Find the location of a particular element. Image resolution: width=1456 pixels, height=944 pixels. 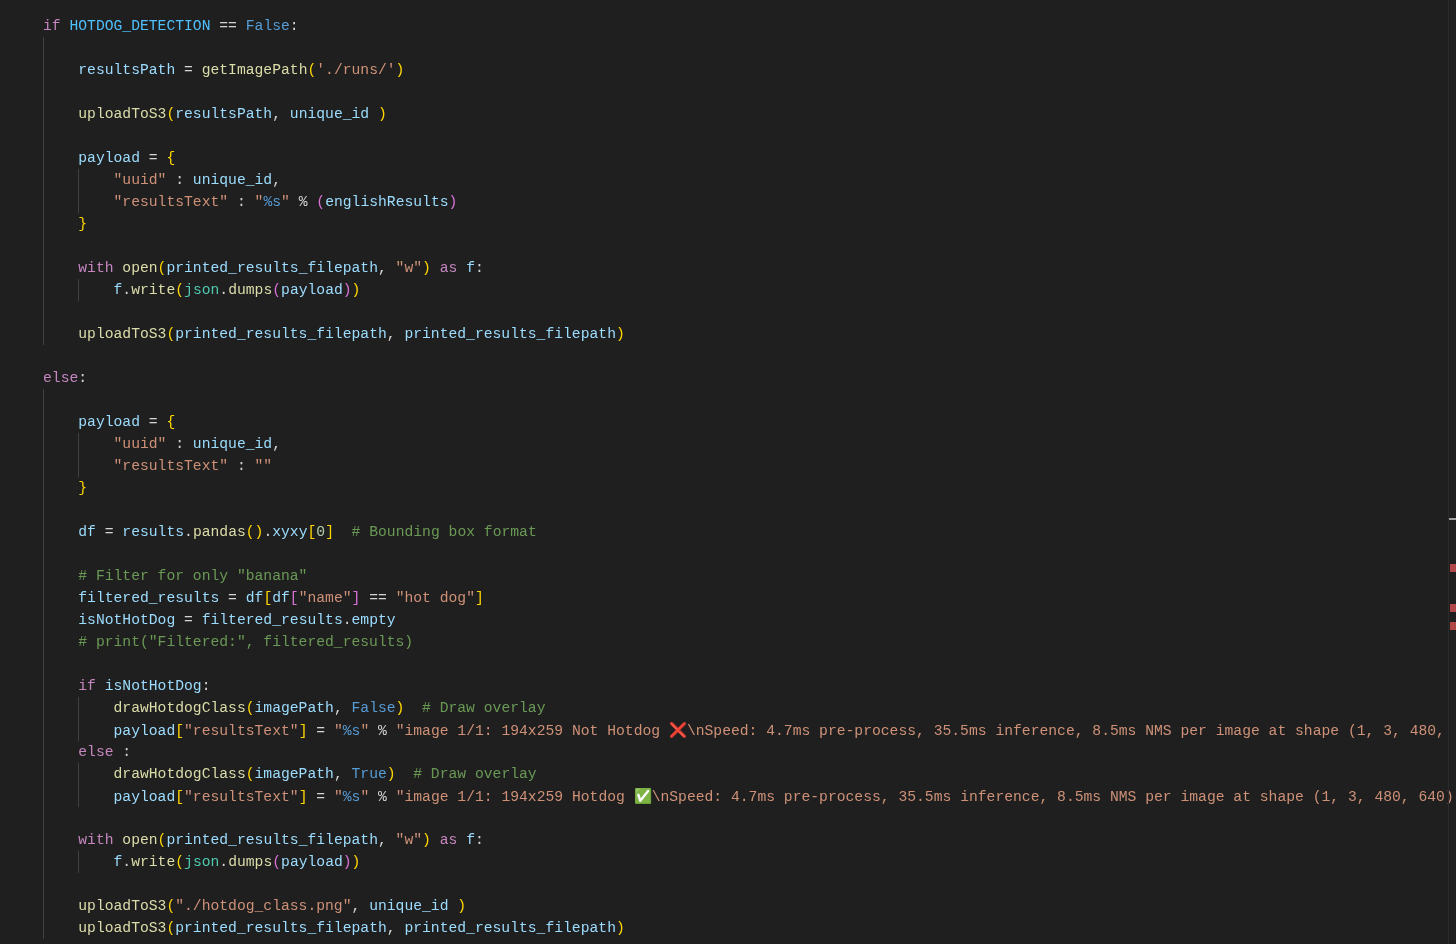

code-line: "resultsText" : "%s" % (englishResults) is located at coordinates (285, 202).